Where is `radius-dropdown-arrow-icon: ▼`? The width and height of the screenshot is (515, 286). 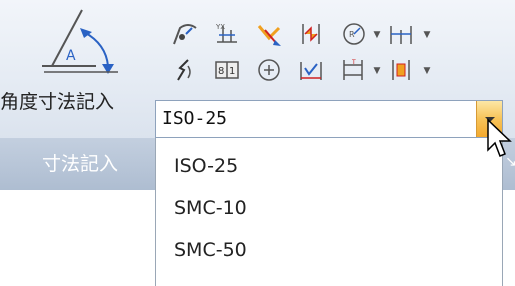 radius-dropdown-arrow-icon: ▼ is located at coordinates (377, 35).